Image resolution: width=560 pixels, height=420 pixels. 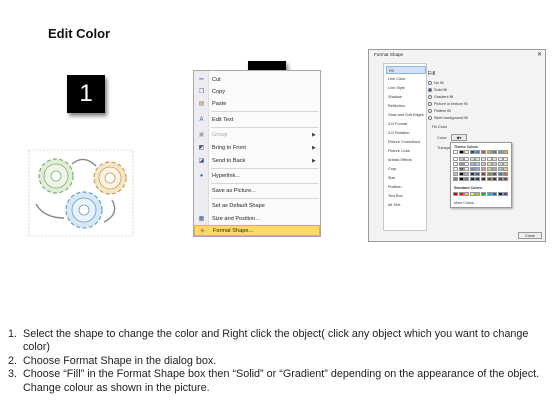 What do you see at coordinates (406, 205) in the screenshot?
I see `category-alt-text: Alt Text` at bounding box center [406, 205].